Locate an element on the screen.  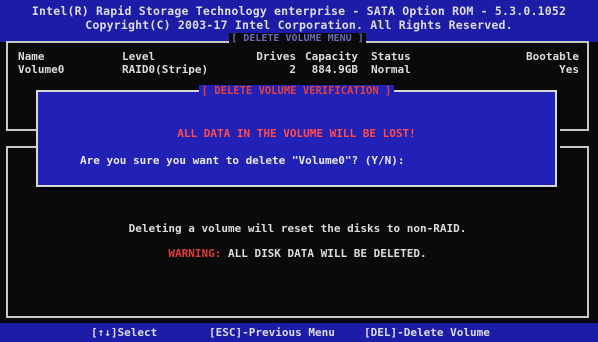
select-key-hint: [↑↓]Select is located at coordinates (124, 332).